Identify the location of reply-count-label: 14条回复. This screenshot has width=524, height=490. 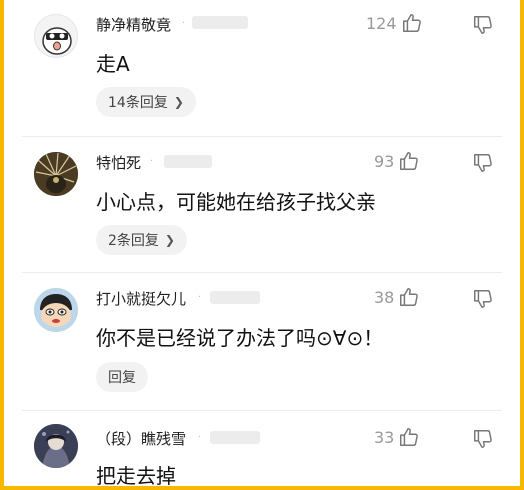
(138, 103).